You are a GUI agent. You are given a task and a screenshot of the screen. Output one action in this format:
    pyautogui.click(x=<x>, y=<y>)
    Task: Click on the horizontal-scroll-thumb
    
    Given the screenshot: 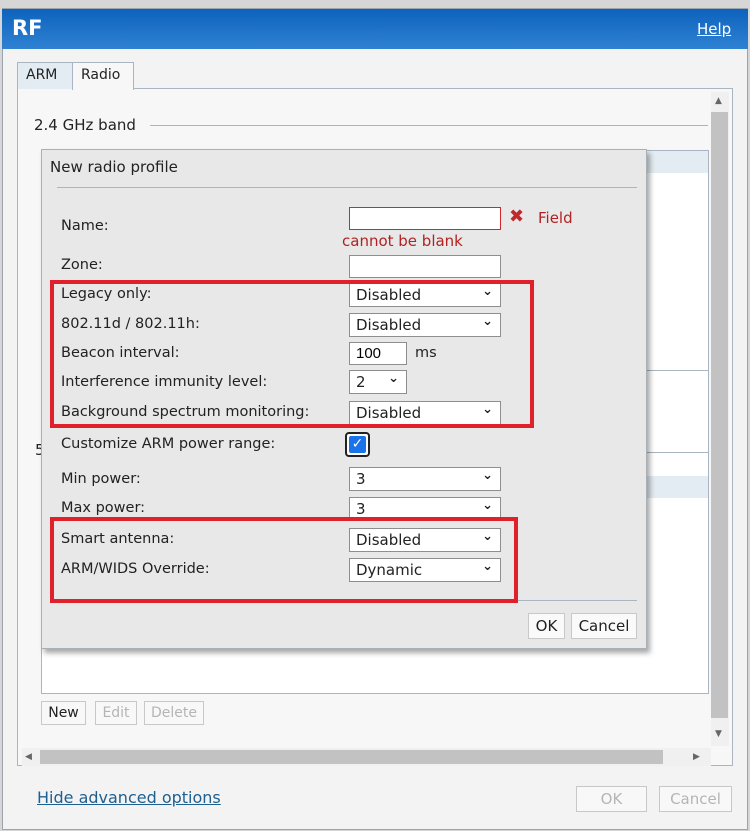 What is the action you would take?
    pyautogui.click(x=351, y=757)
    